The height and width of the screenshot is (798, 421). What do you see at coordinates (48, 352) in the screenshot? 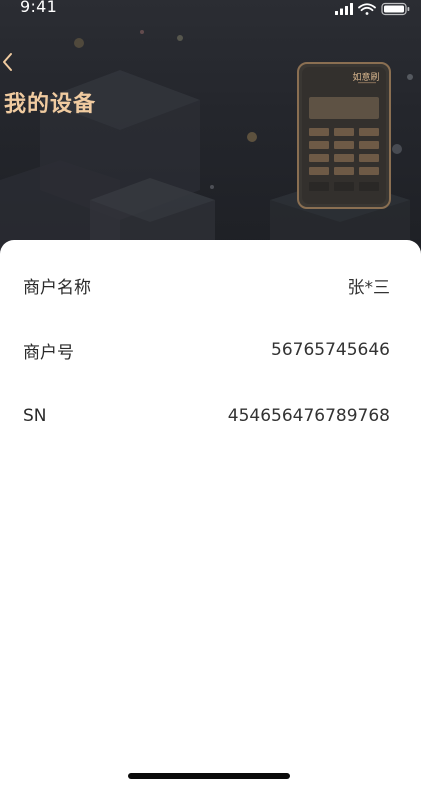
I see `merchant-id-label: 商户号` at bounding box center [48, 352].